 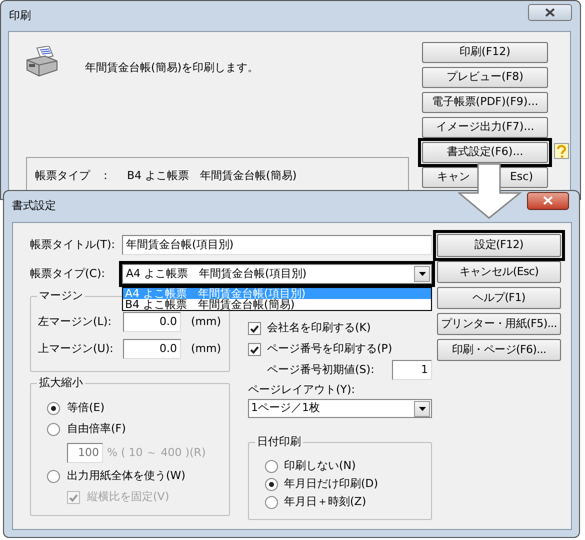 What do you see at coordinates (75, 322) in the screenshot?
I see `field-label: 左マージン(L):` at bounding box center [75, 322].